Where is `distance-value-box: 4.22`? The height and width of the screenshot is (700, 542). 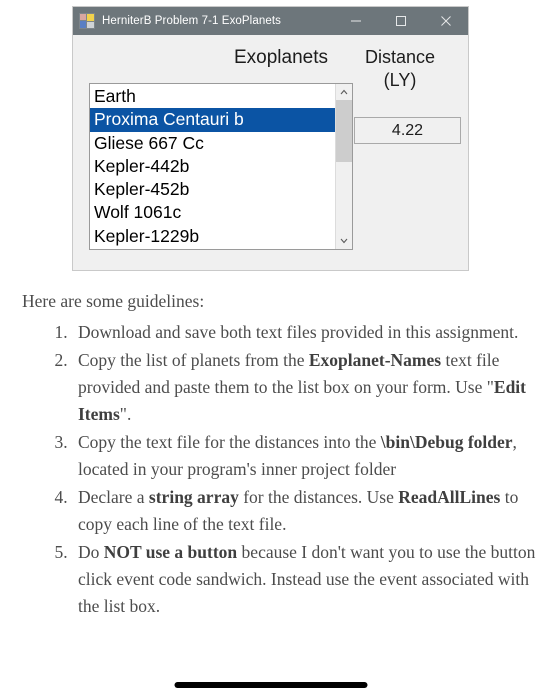
distance-value-box: 4.22 is located at coordinates (407, 130).